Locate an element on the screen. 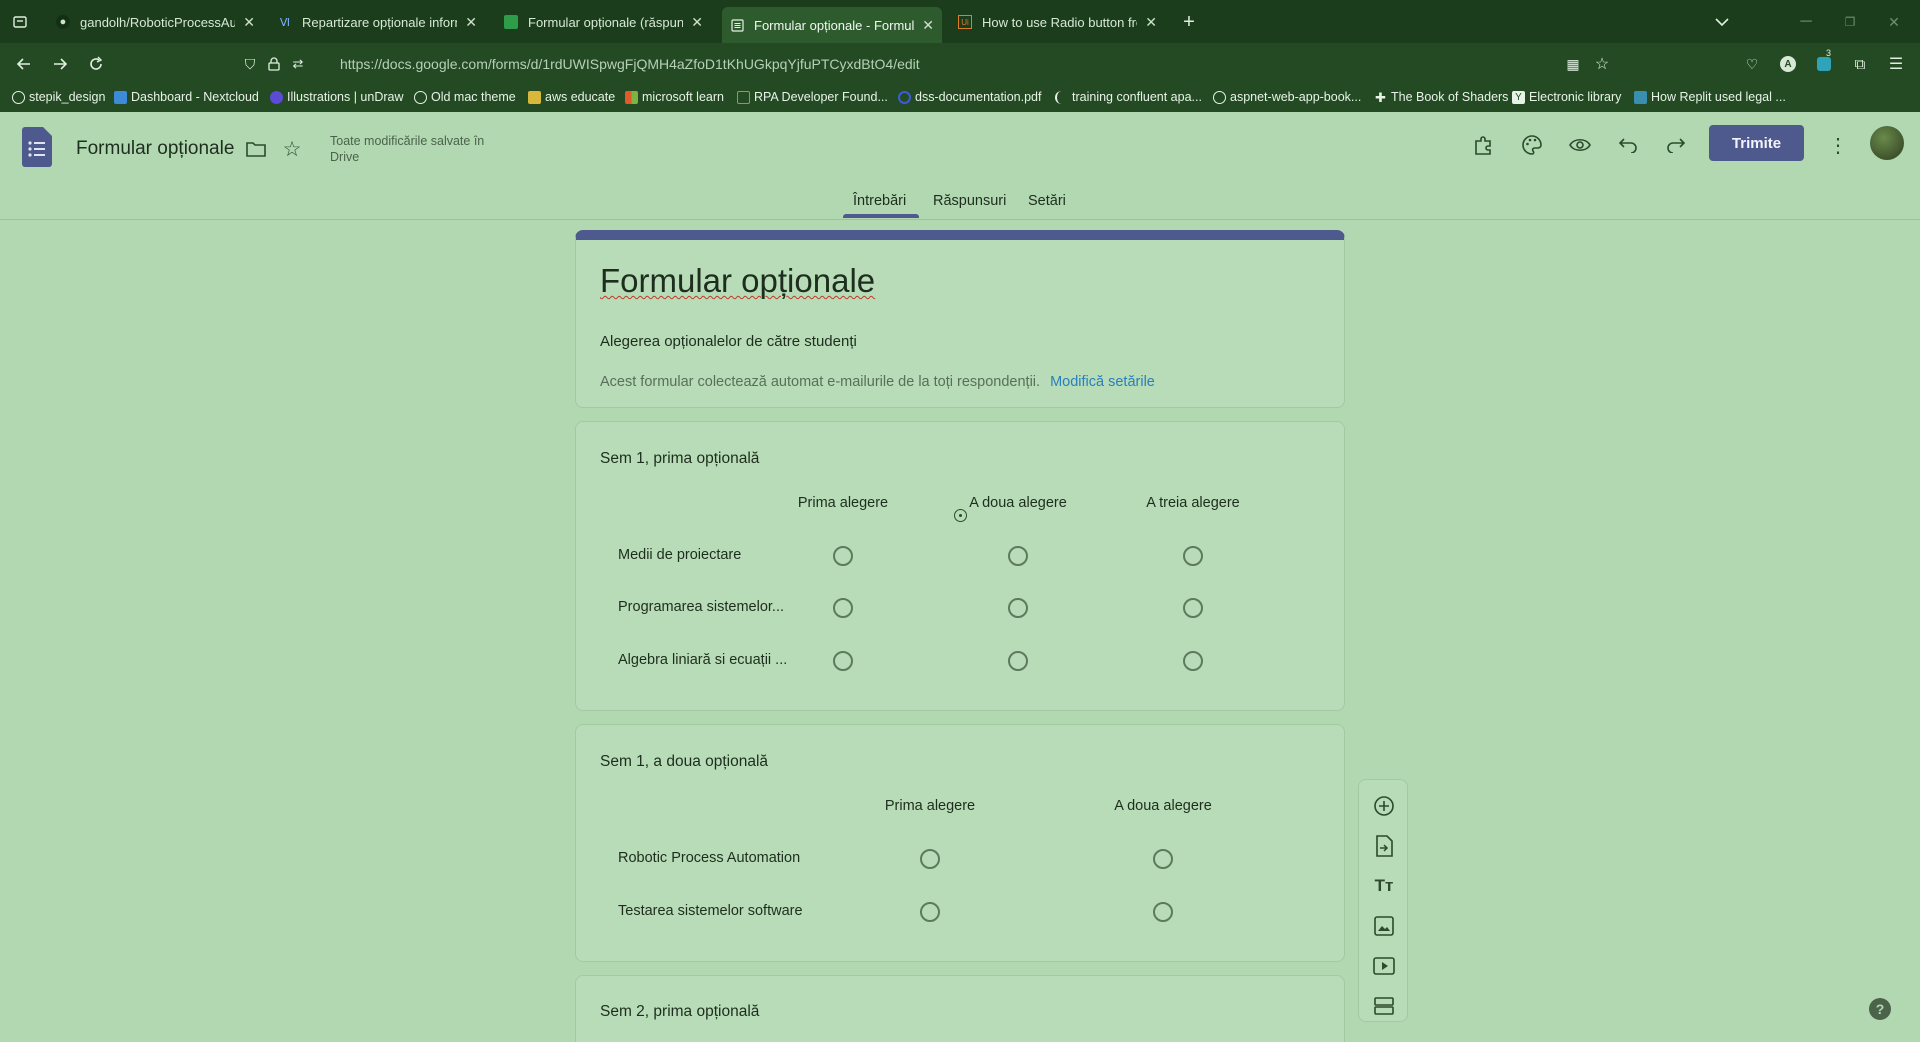 This screenshot has height=1042, width=1920. tab-questions: Întrebări is located at coordinates (879, 201).